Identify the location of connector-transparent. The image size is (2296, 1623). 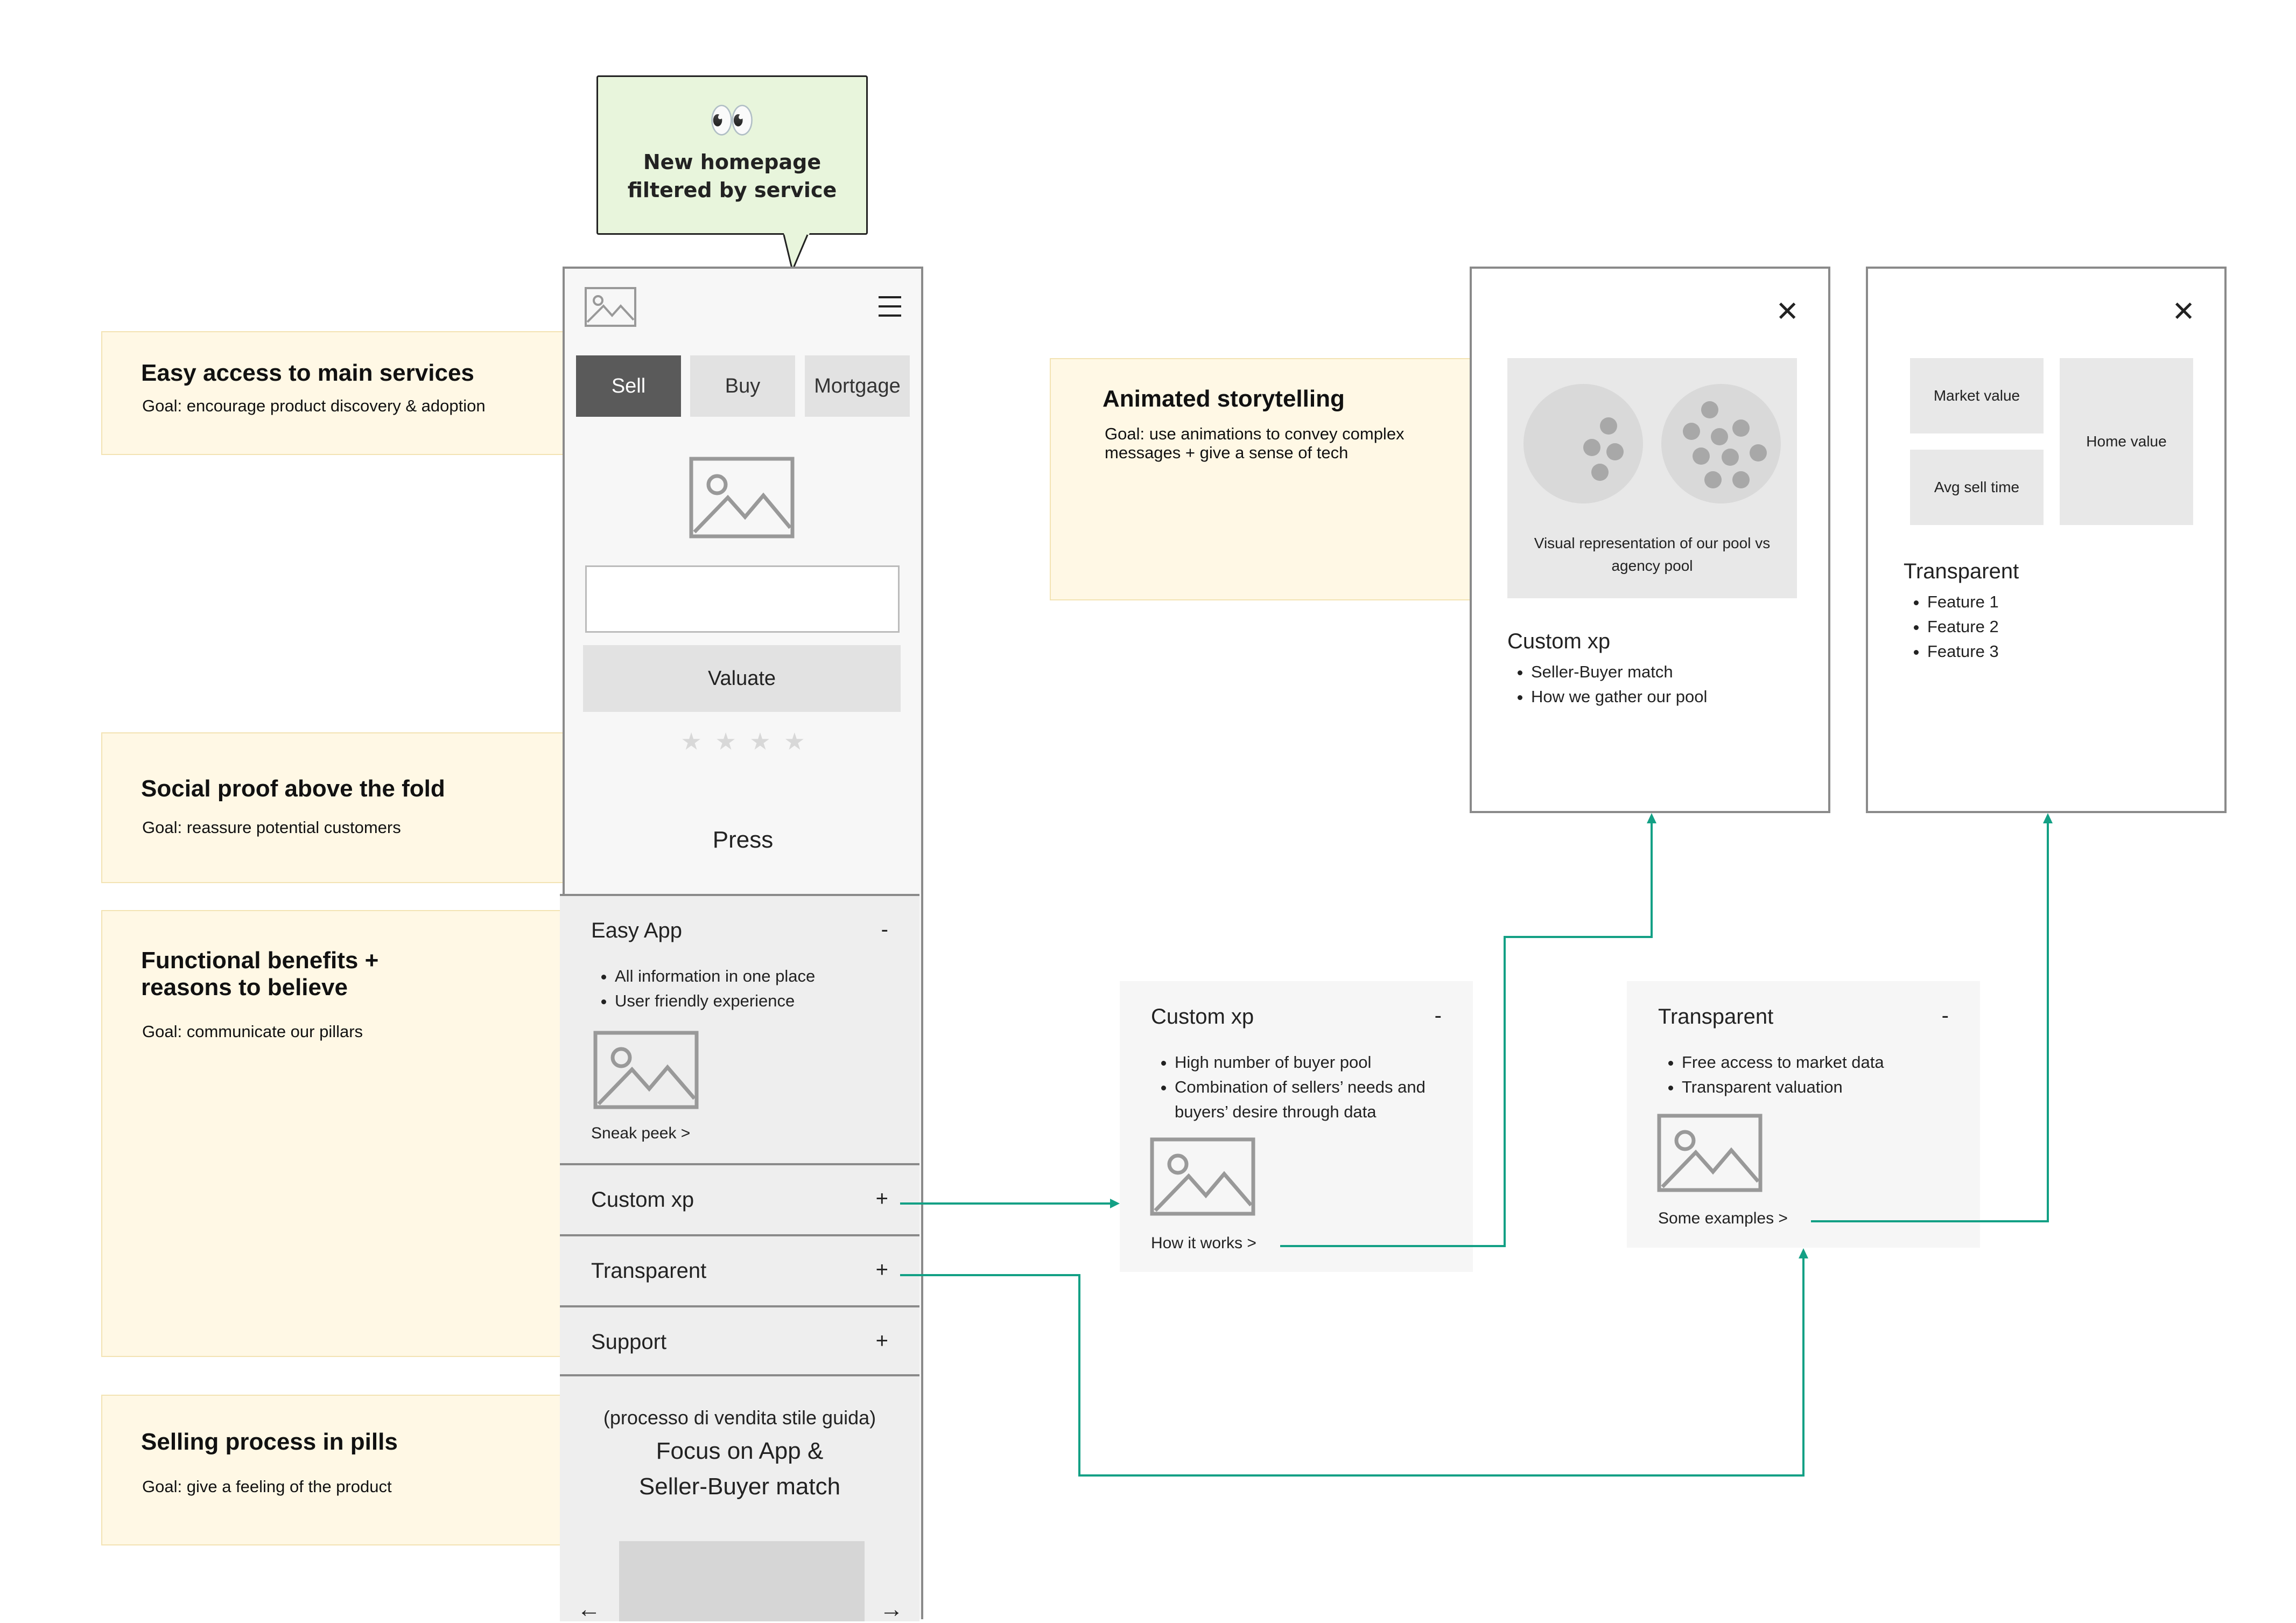
(1352, 1367).